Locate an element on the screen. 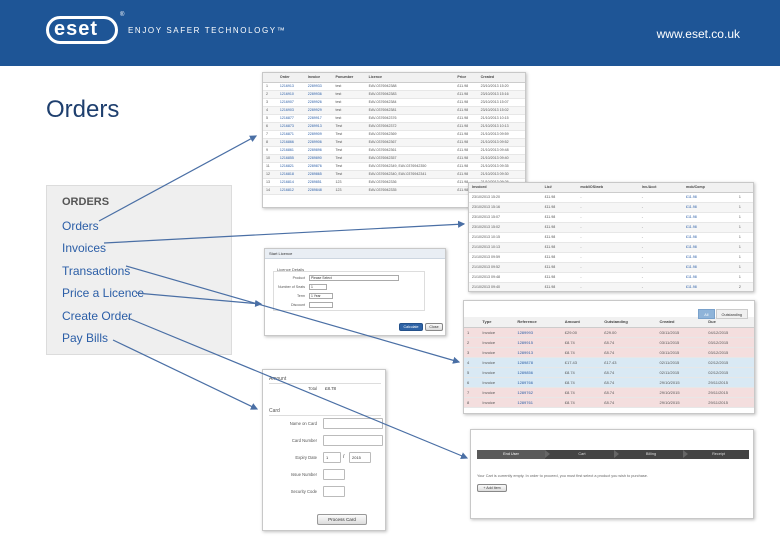  orders-table-cell: 1216903 is located at coordinates (290, 110).